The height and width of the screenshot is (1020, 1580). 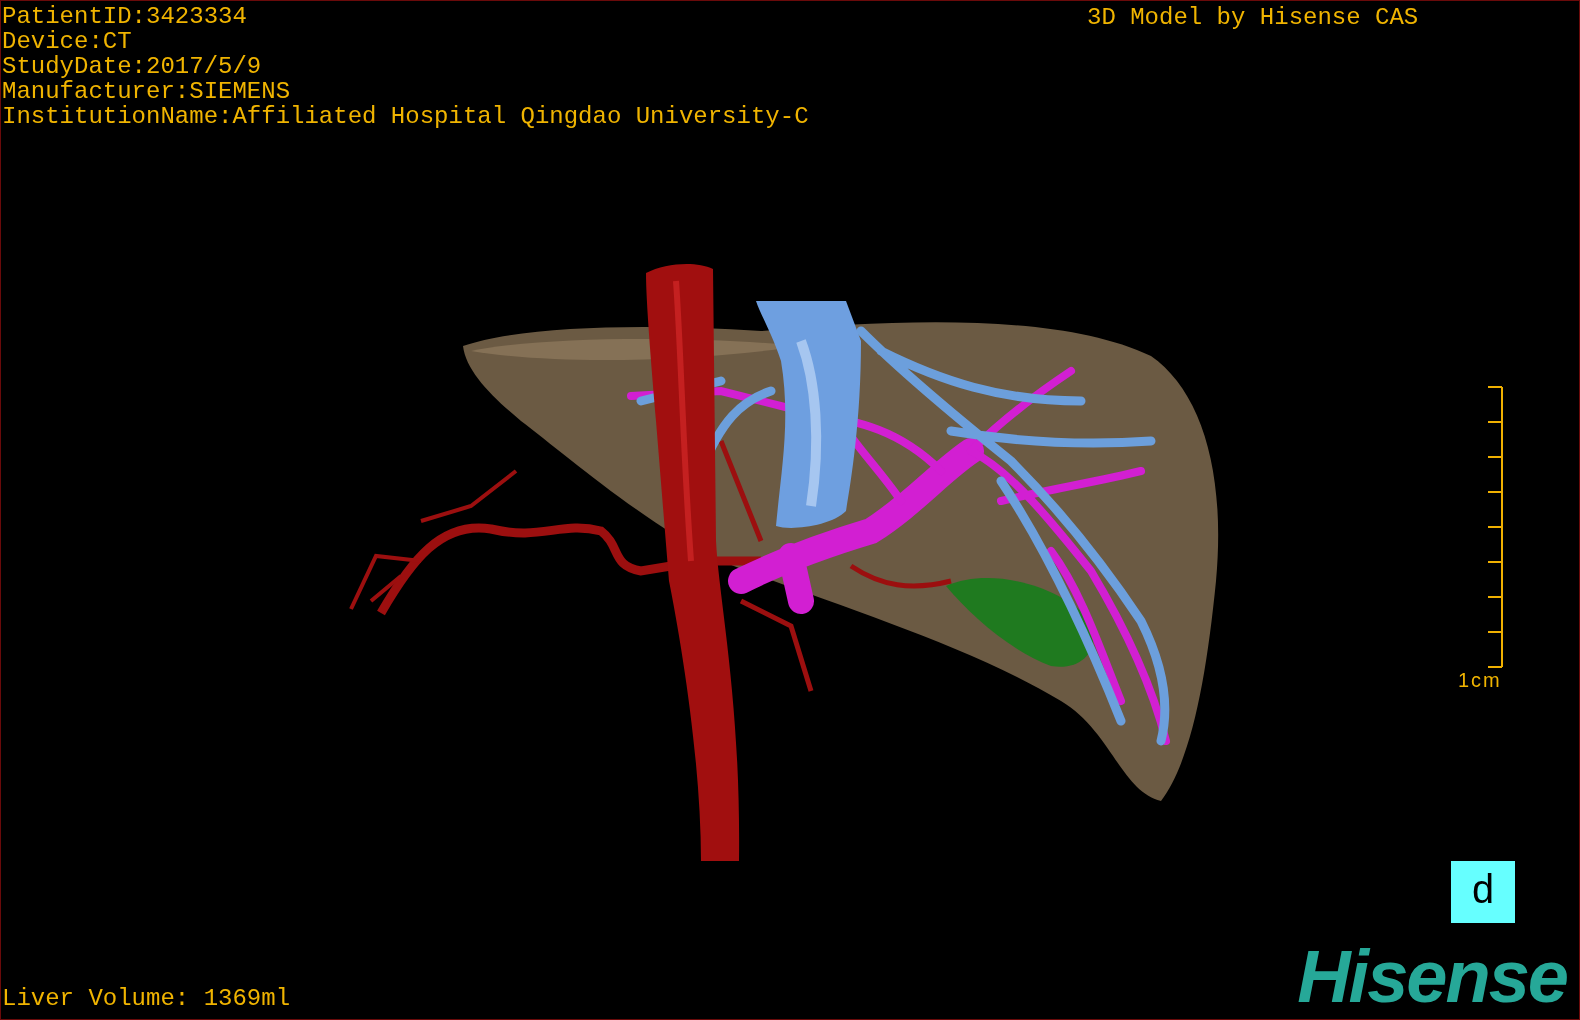 What do you see at coordinates (1483, 892) in the screenshot?
I see `view-button: d` at bounding box center [1483, 892].